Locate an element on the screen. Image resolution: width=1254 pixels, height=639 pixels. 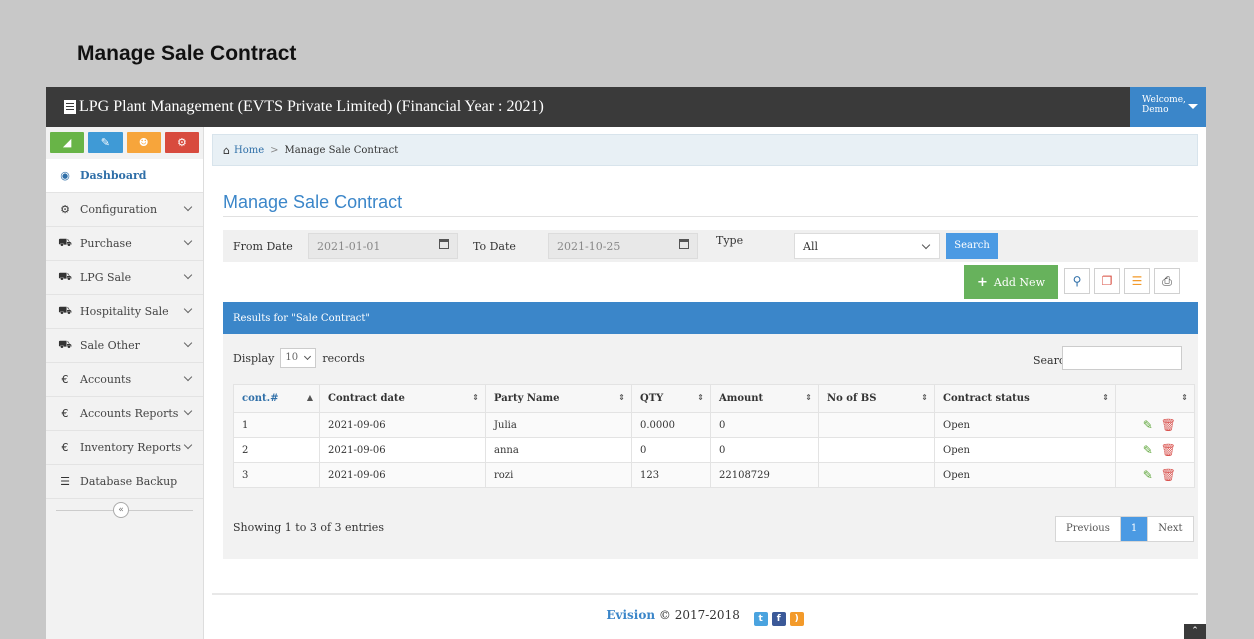
column-header-contract-status: Contract status ⇕ is located at coordinates (1025, 398).